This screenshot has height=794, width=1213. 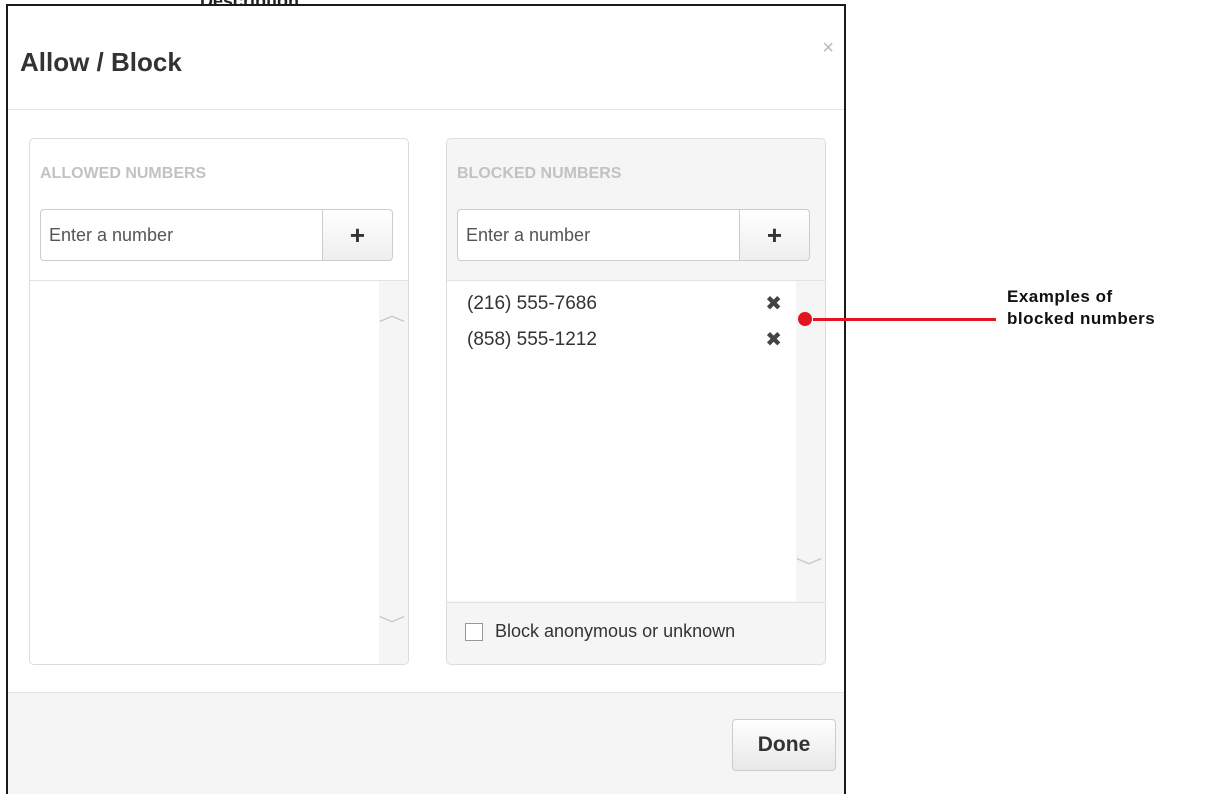 What do you see at coordinates (627, 344) in the screenshot?
I see `list-item: (858) 555-1212 ✖` at bounding box center [627, 344].